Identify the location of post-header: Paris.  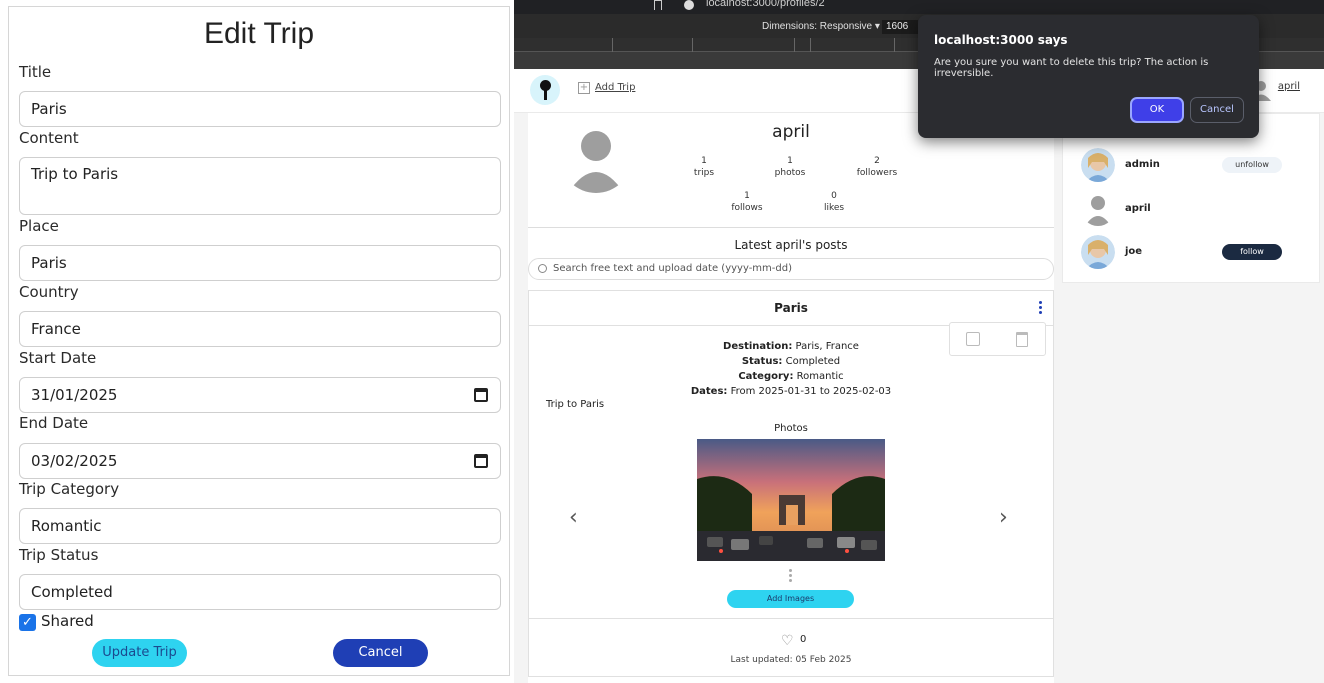
(791, 308).